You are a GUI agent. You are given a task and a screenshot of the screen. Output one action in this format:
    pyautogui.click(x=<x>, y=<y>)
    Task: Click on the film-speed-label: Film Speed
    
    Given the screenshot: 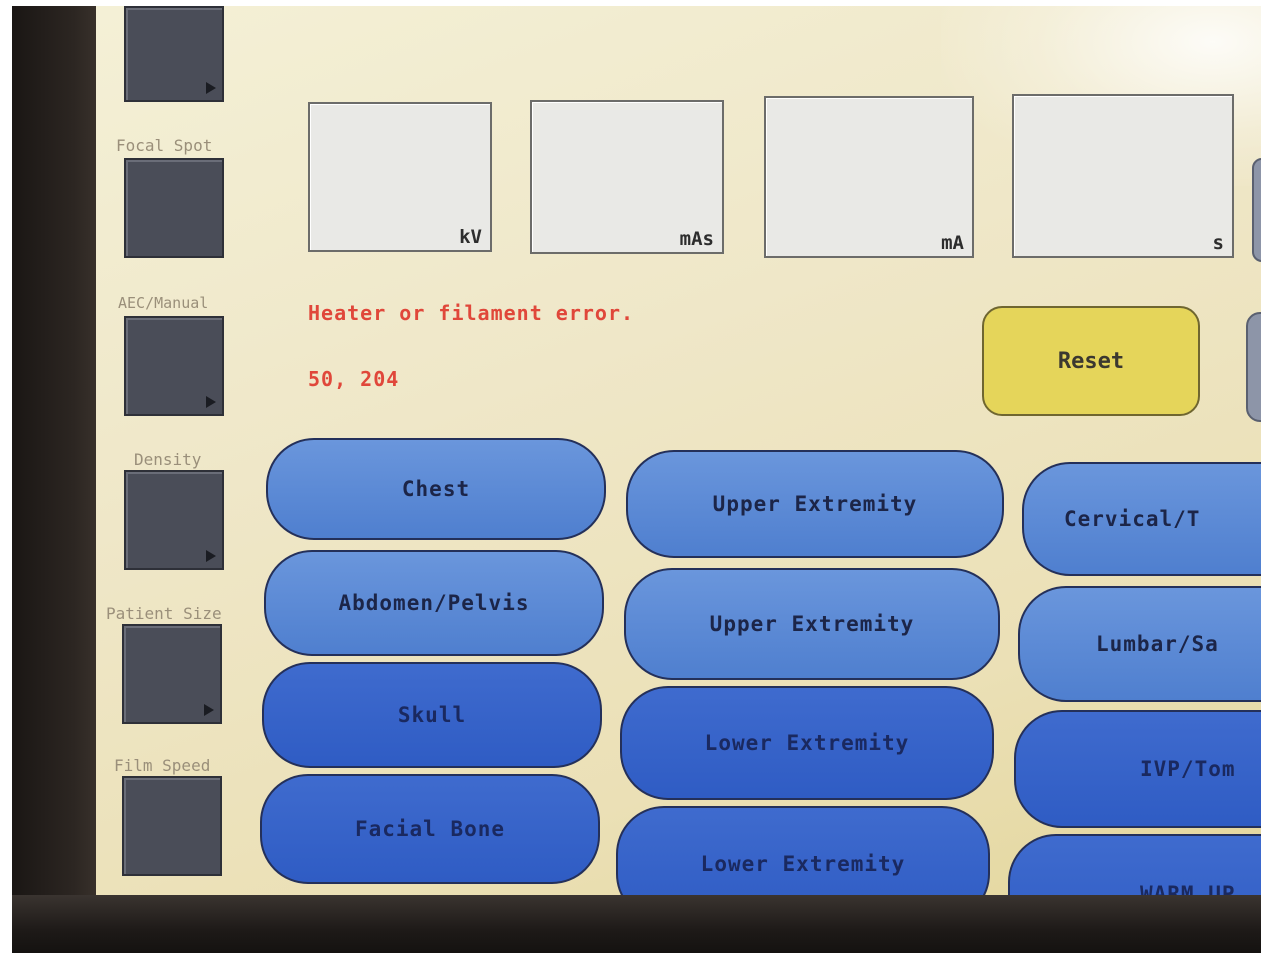 What is the action you would take?
    pyautogui.click(x=162, y=765)
    